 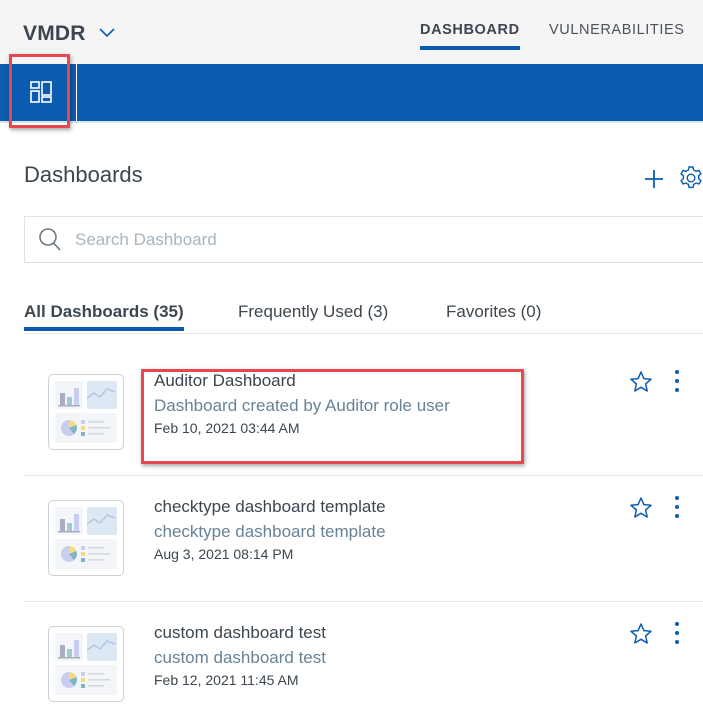 What do you see at coordinates (83, 174) in the screenshot?
I see `panel-title: Dashboards` at bounding box center [83, 174].